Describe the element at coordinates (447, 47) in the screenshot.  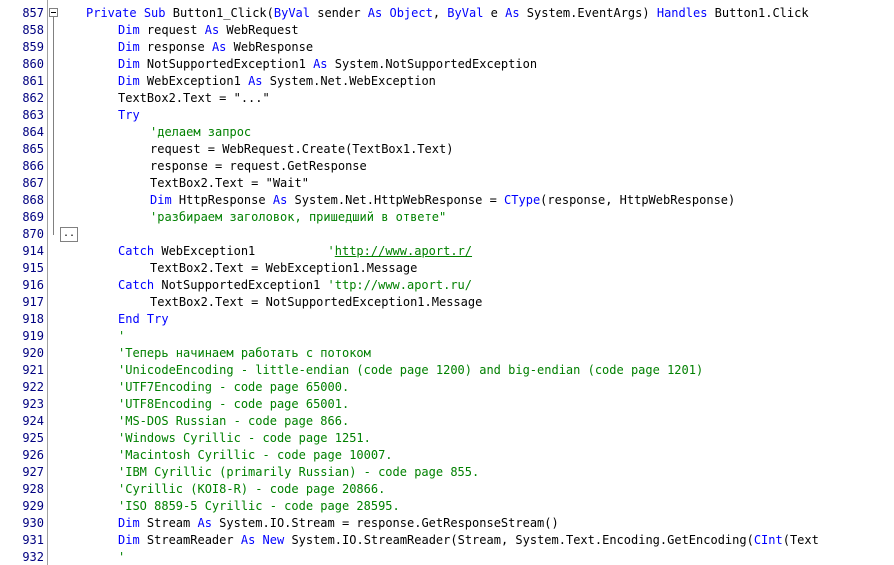
I see `code-line: 859 Dim response As WebResponse` at that location.